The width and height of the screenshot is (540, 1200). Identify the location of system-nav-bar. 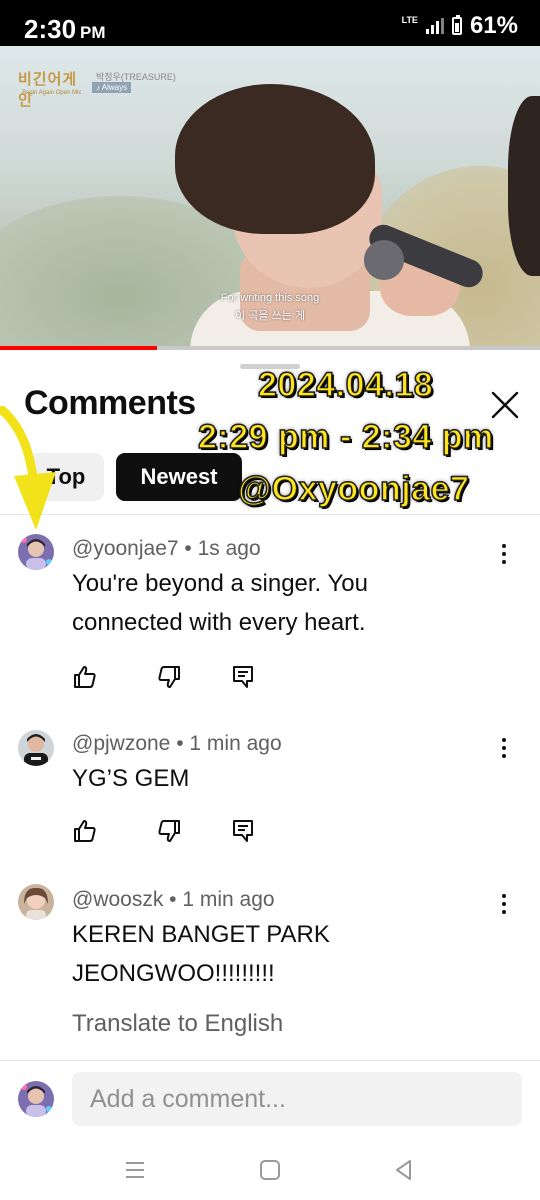
(270, 1170).